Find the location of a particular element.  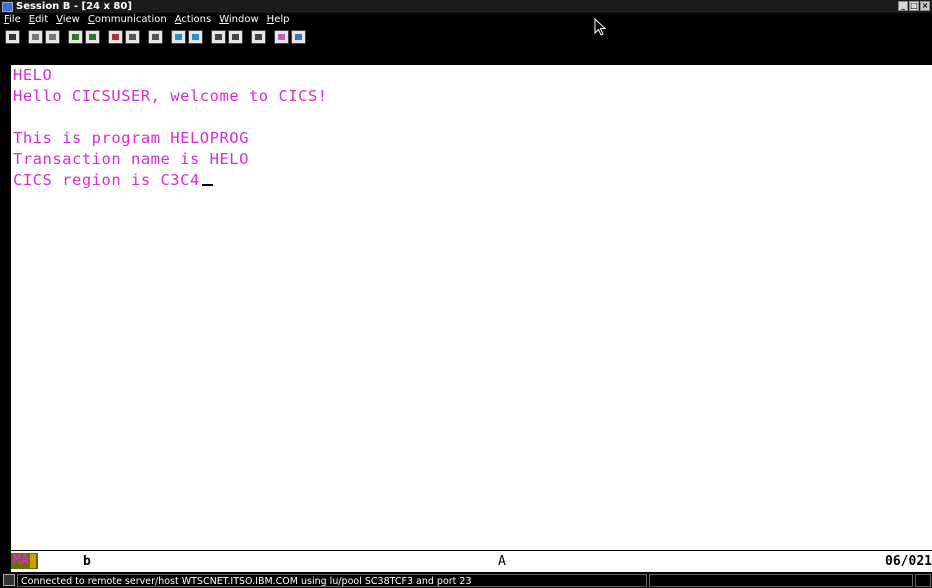

paste-icon is located at coordinates (52, 37).